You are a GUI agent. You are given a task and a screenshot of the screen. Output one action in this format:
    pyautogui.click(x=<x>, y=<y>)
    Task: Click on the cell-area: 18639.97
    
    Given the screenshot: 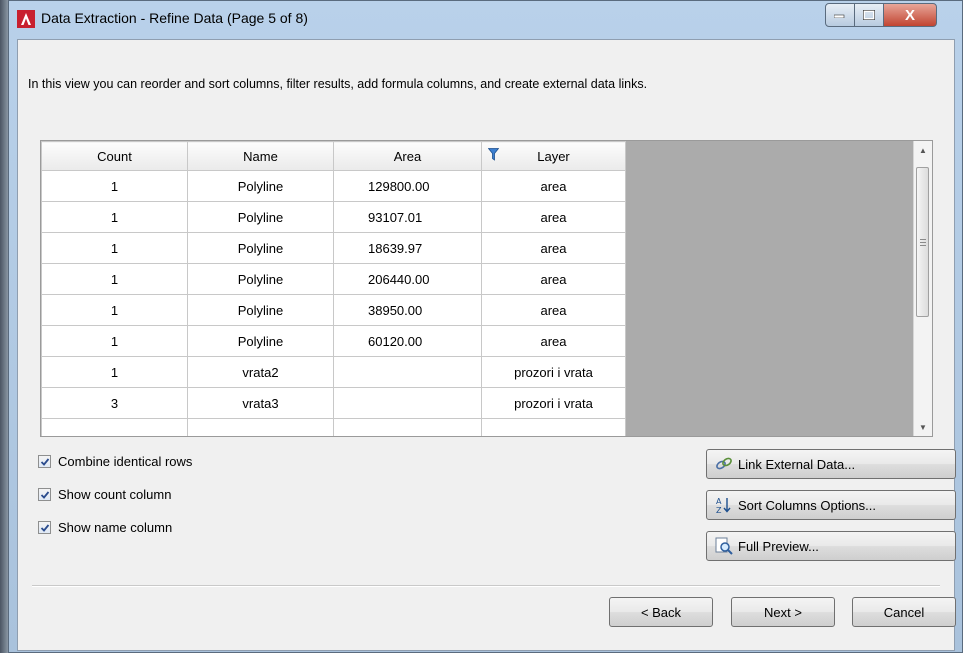 What is the action you would take?
    pyautogui.click(x=407, y=248)
    